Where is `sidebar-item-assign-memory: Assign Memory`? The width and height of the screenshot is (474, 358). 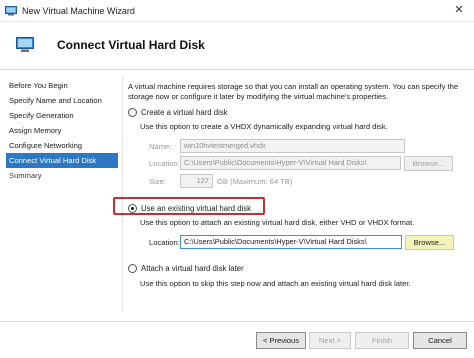 sidebar-item-assign-memory: Assign Memory is located at coordinates (62, 130).